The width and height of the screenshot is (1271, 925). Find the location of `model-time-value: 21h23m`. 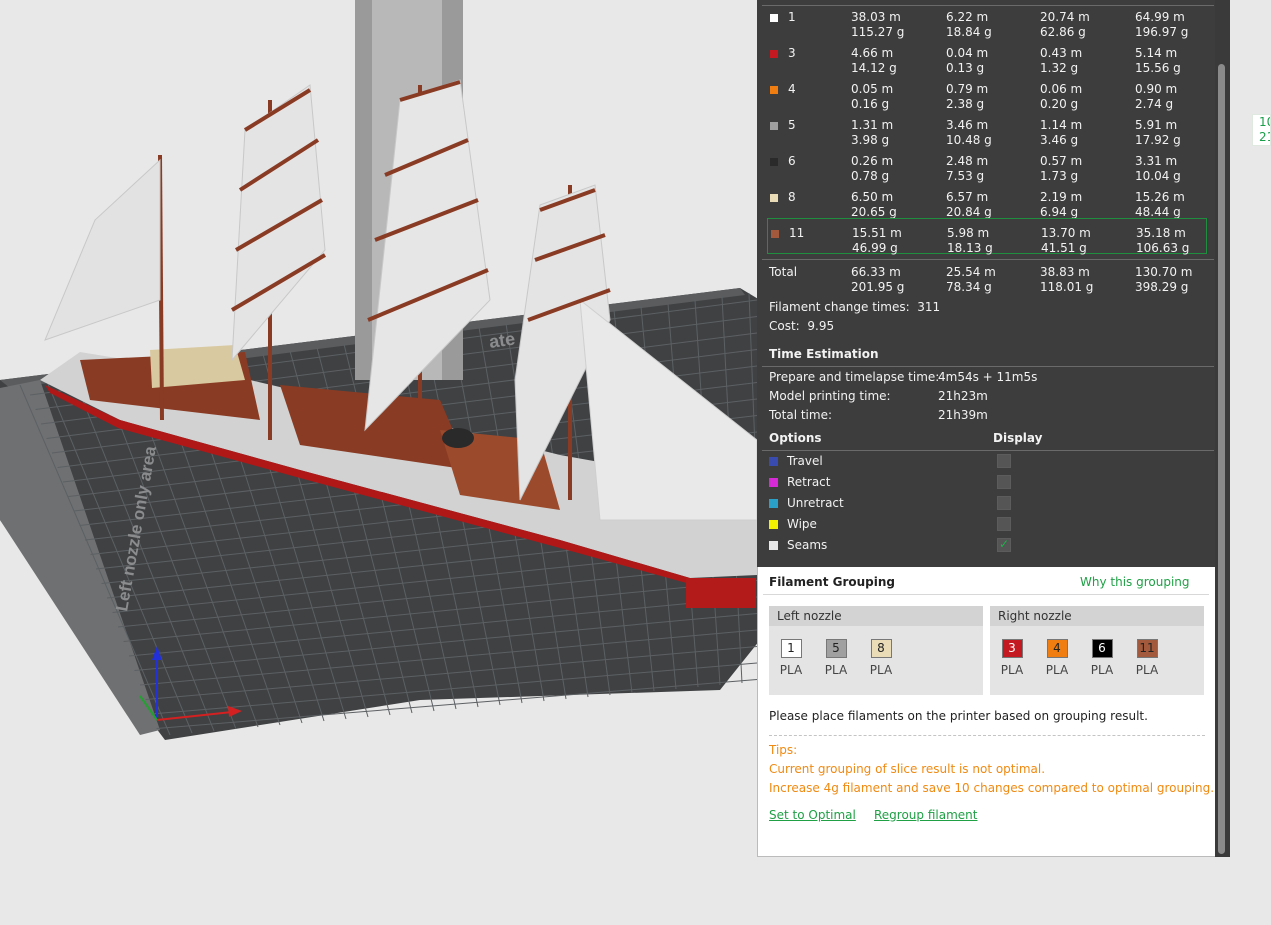

model-time-value: 21h23m is located at coordinates (963, 396).